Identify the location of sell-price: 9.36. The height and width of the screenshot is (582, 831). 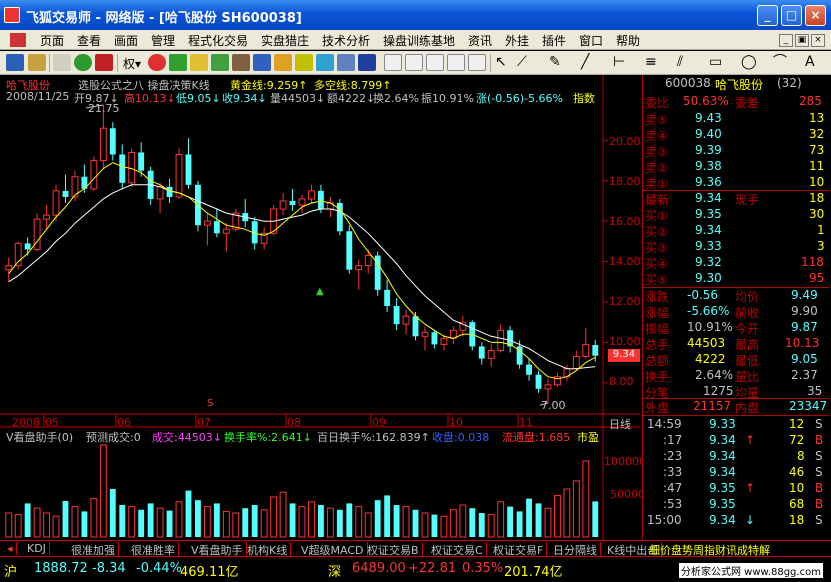
(708, 182).